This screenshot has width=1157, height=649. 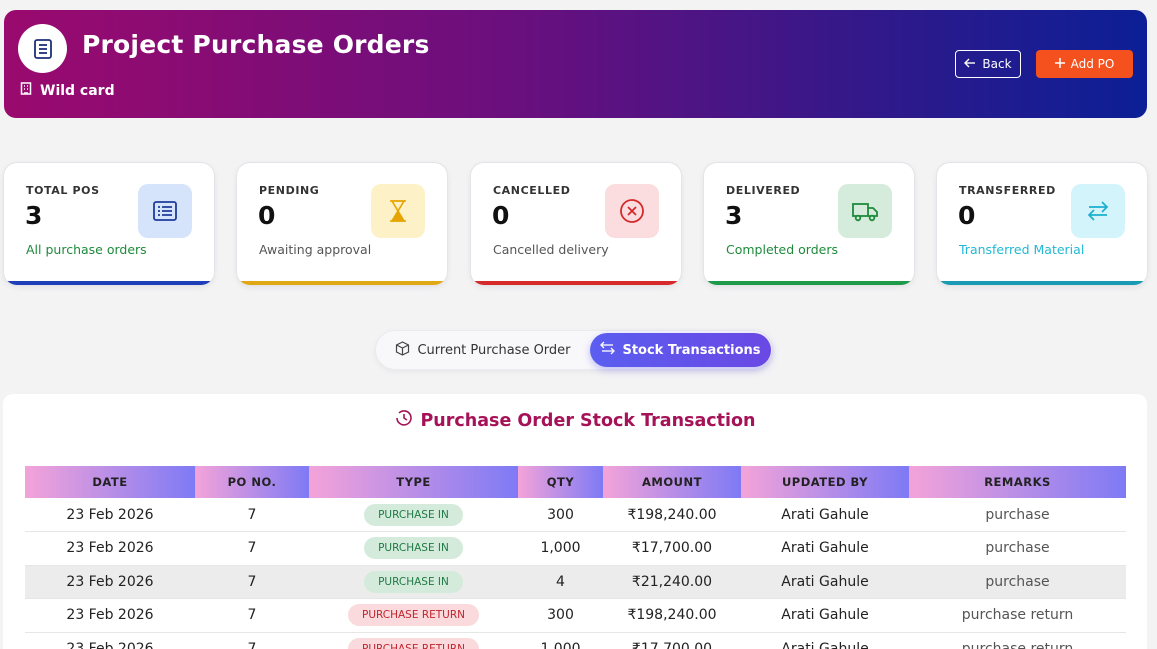 I want to click on project-name: Wild card, so click(x=67, y=90).